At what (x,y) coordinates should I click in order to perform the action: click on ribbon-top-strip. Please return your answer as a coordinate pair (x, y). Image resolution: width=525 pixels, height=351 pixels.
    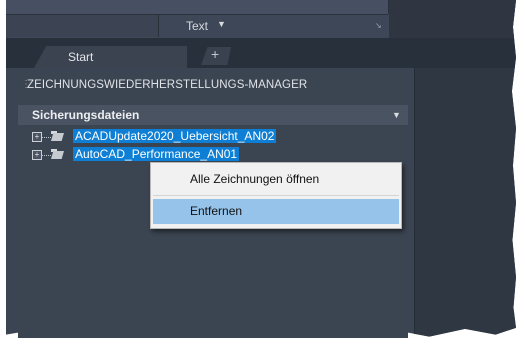
    Looking at the image, I should click on (197, 7).